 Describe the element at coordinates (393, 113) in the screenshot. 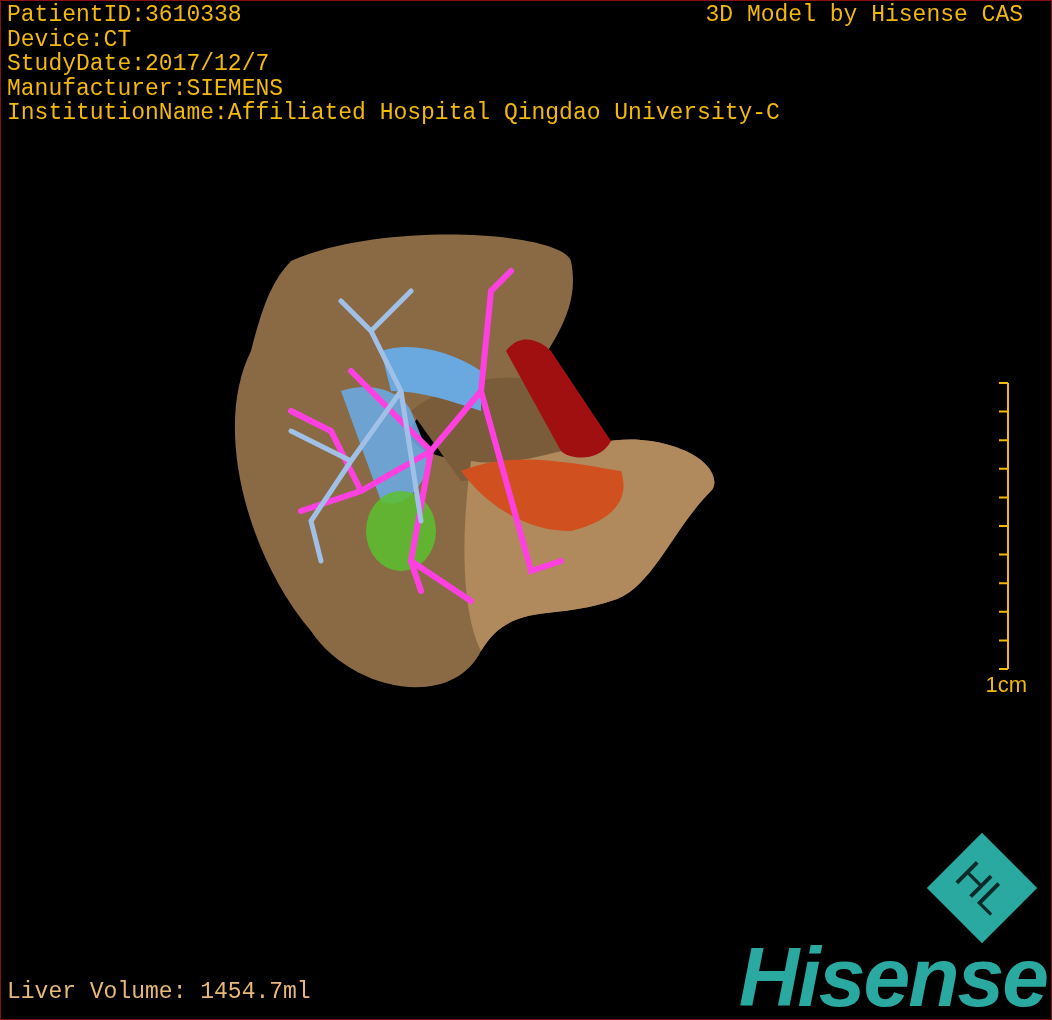

I see `study-info-text: InstitutionName:Affiliated Hospital Qingdao University-C` at that location.